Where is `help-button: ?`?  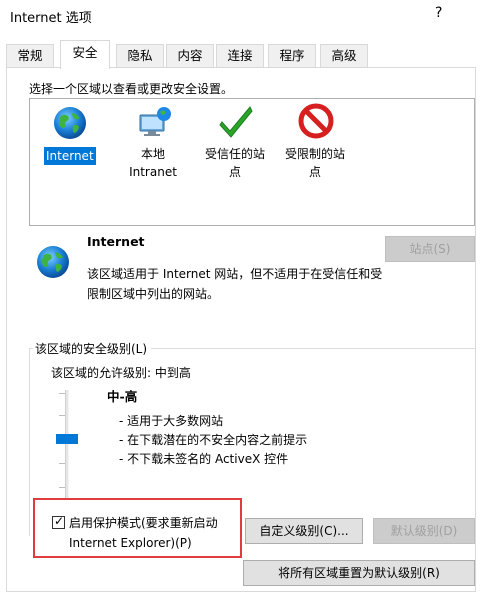
help-button: ? is located at coordinates (438, 13).